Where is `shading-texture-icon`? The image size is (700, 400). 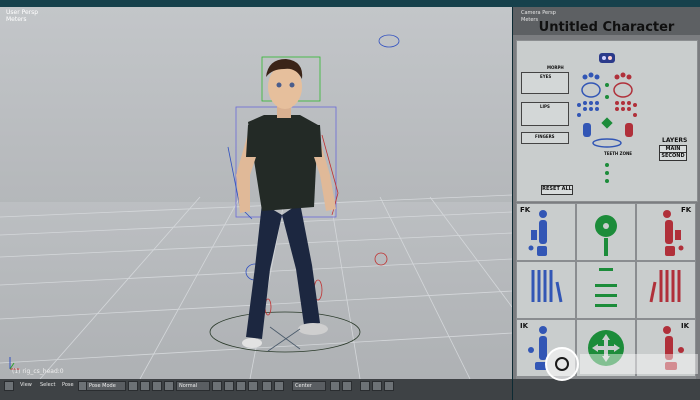
shading-texture-icon is located at coordinates (157, 386).